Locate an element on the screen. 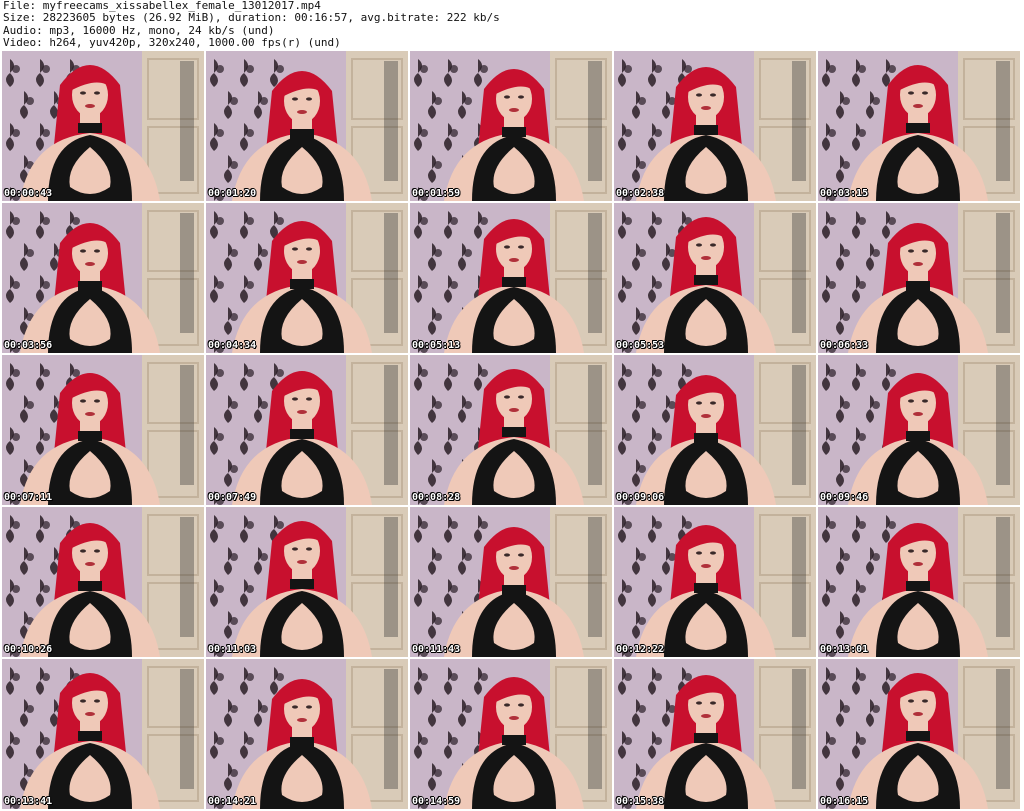 The image size is (1024, 811). frame-timestamp: 00:01:20 is located at coordinates (232, 193).